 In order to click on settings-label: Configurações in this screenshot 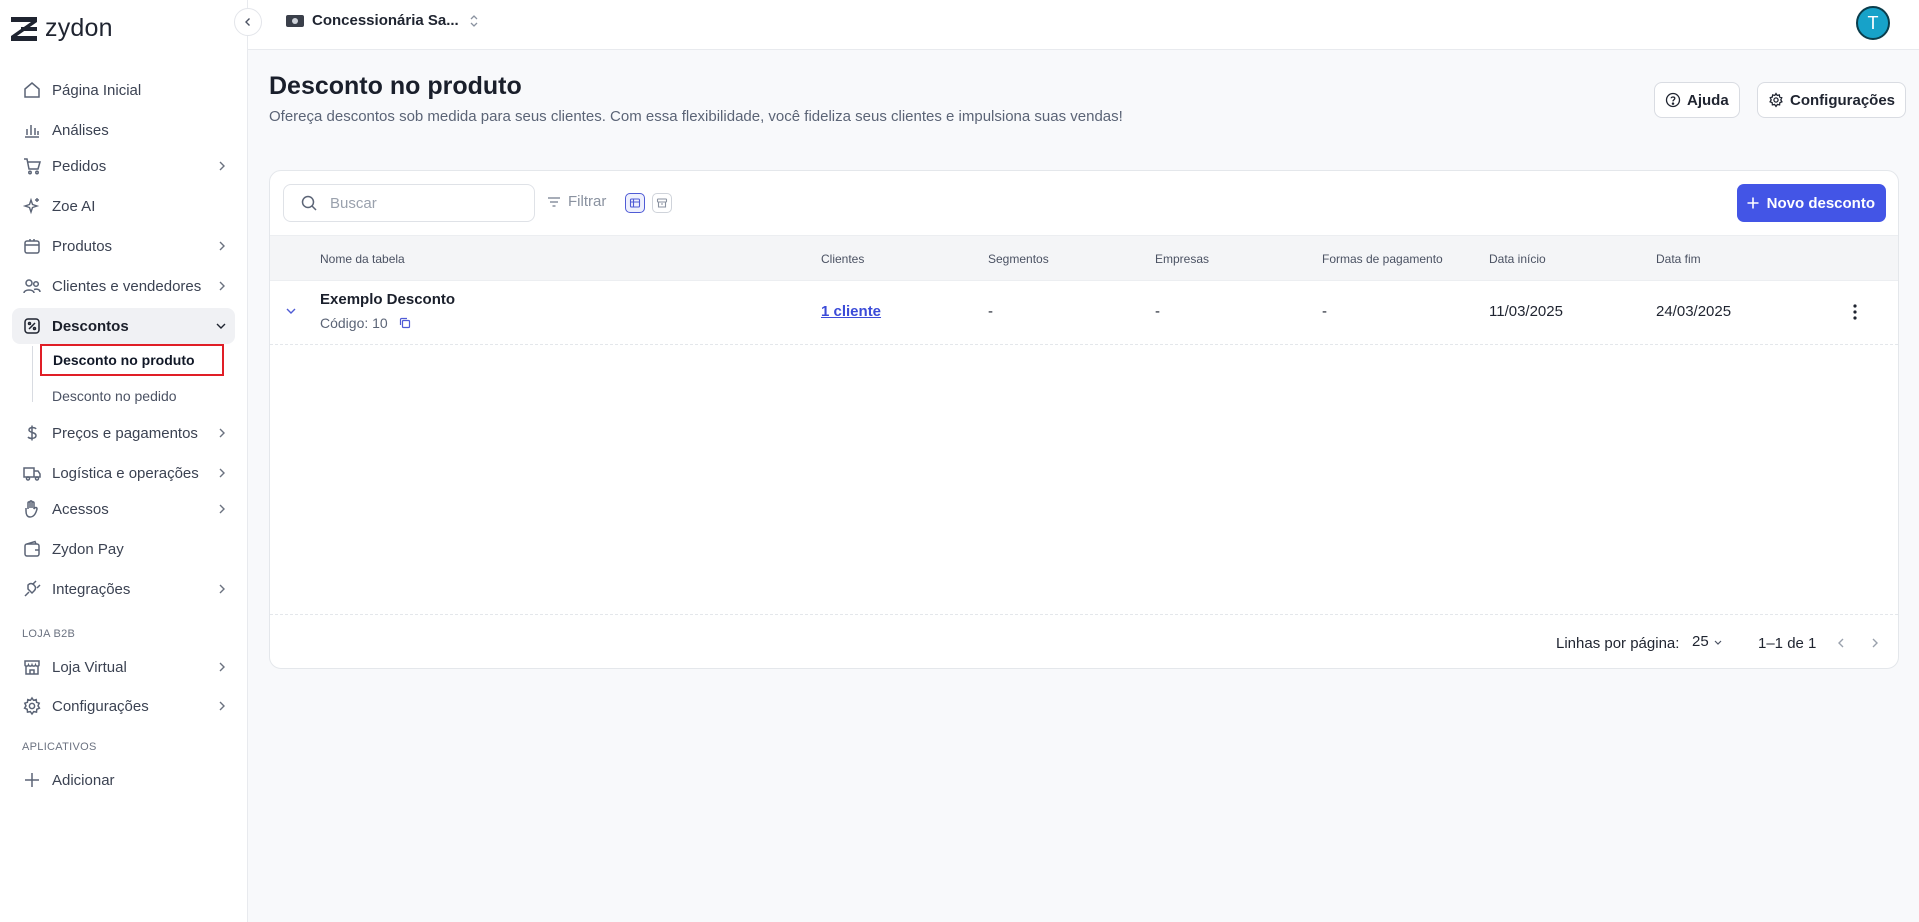, I will do `click(1843, 100)`.